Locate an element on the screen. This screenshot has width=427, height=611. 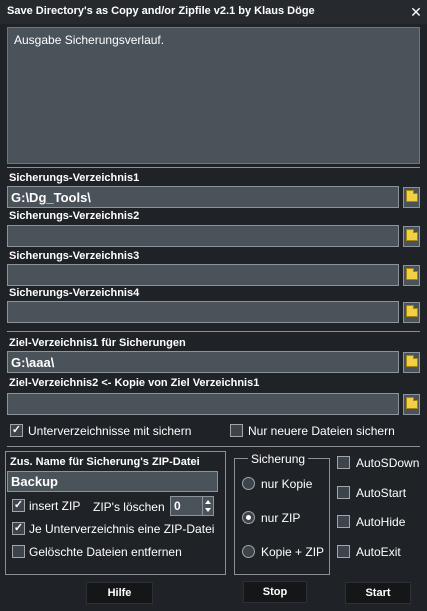
per-subdir-zip-label: Je Unterverzeichnis eine ZIP-Datei is located at coordinates (122, 529).